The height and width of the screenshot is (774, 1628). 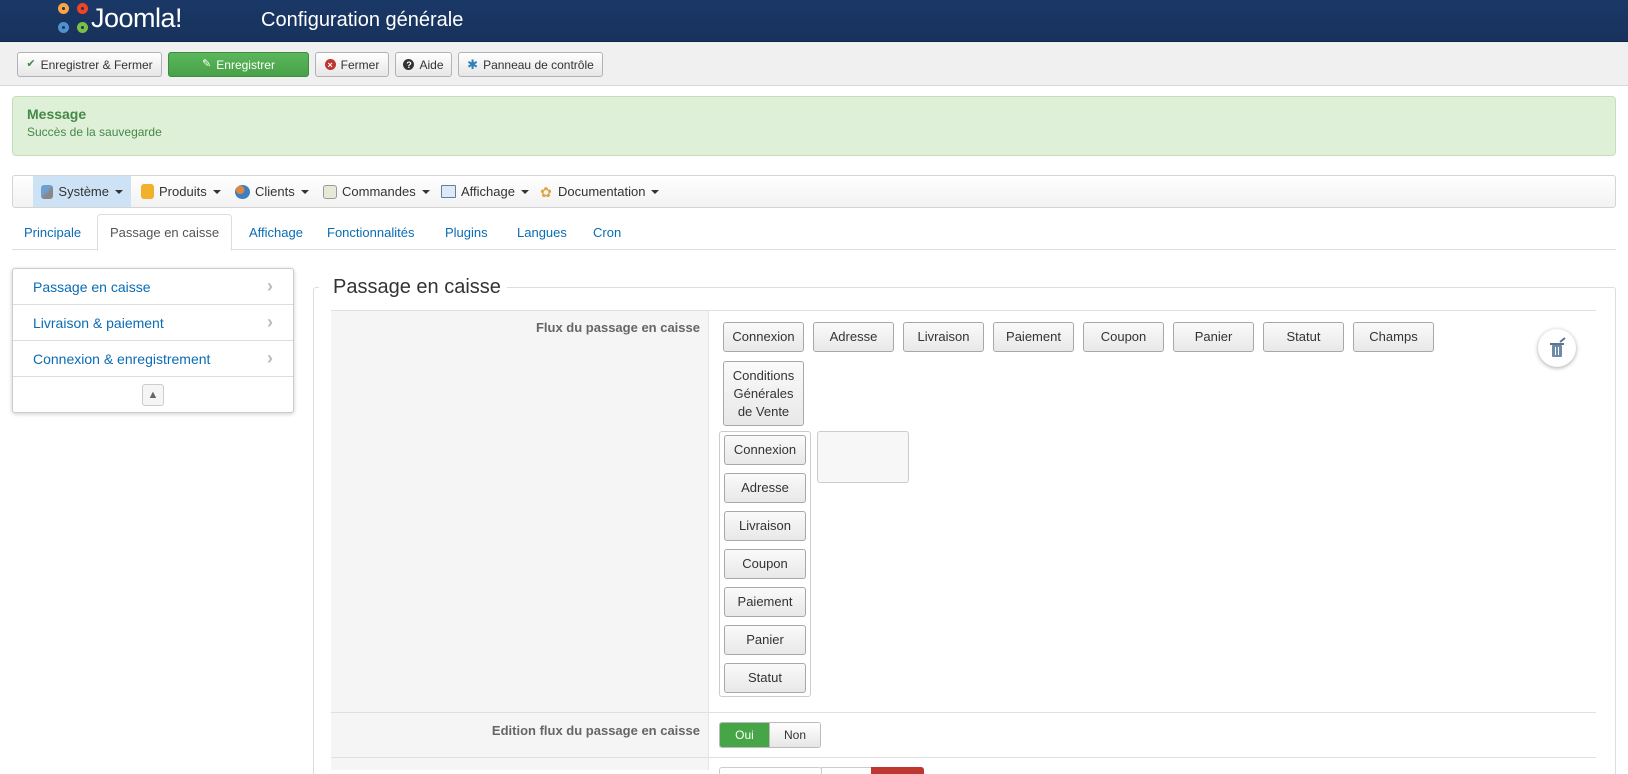 I want to click on flow-item-statut: Statut, so click(x=1303, y=337).